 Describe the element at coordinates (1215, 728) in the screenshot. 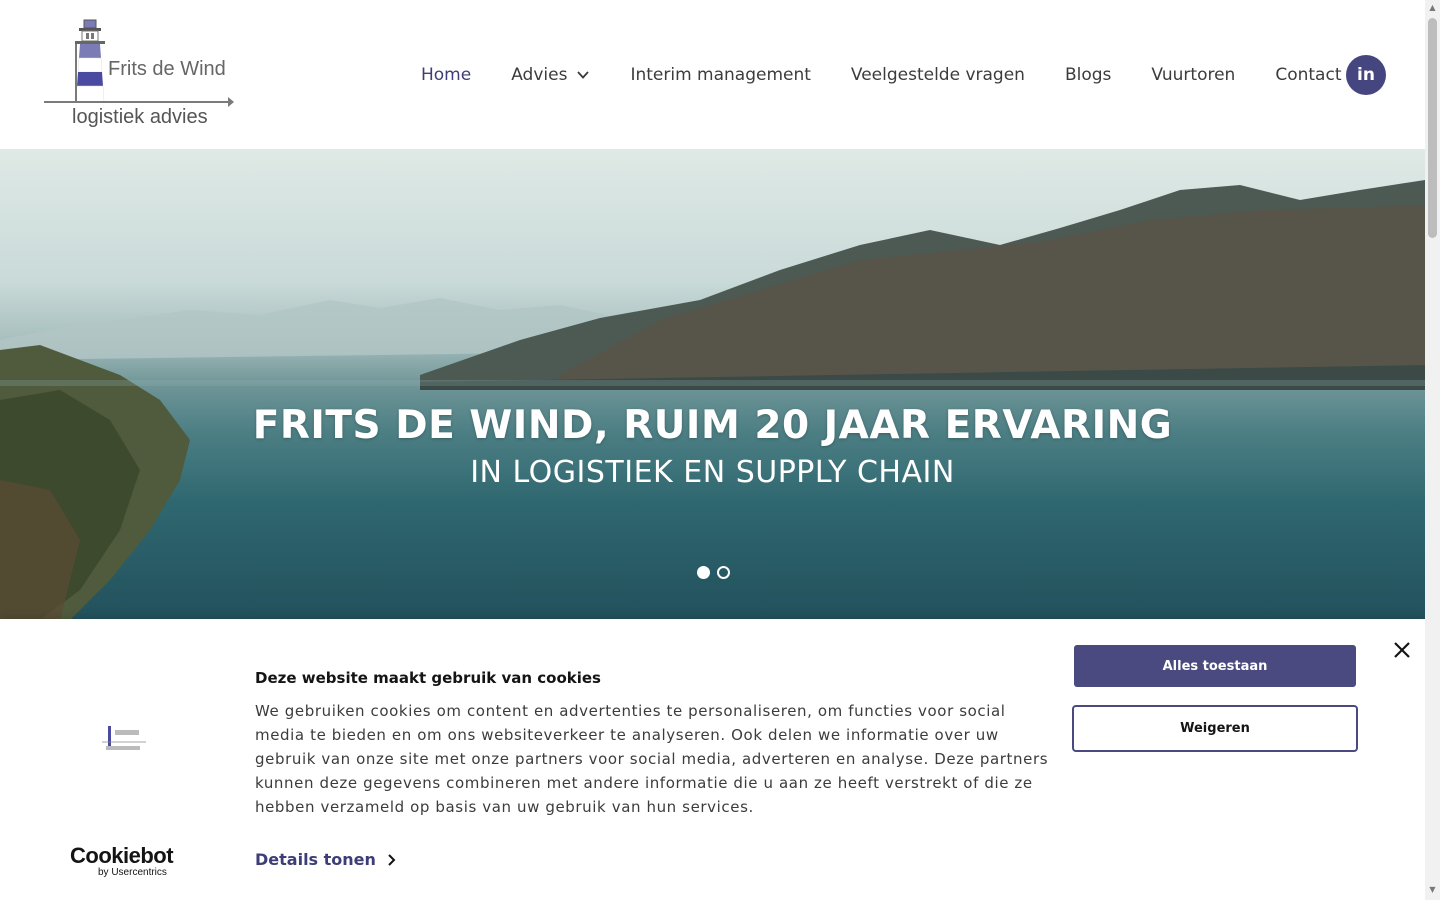

I see `deny-button: Weigeren` at that location.